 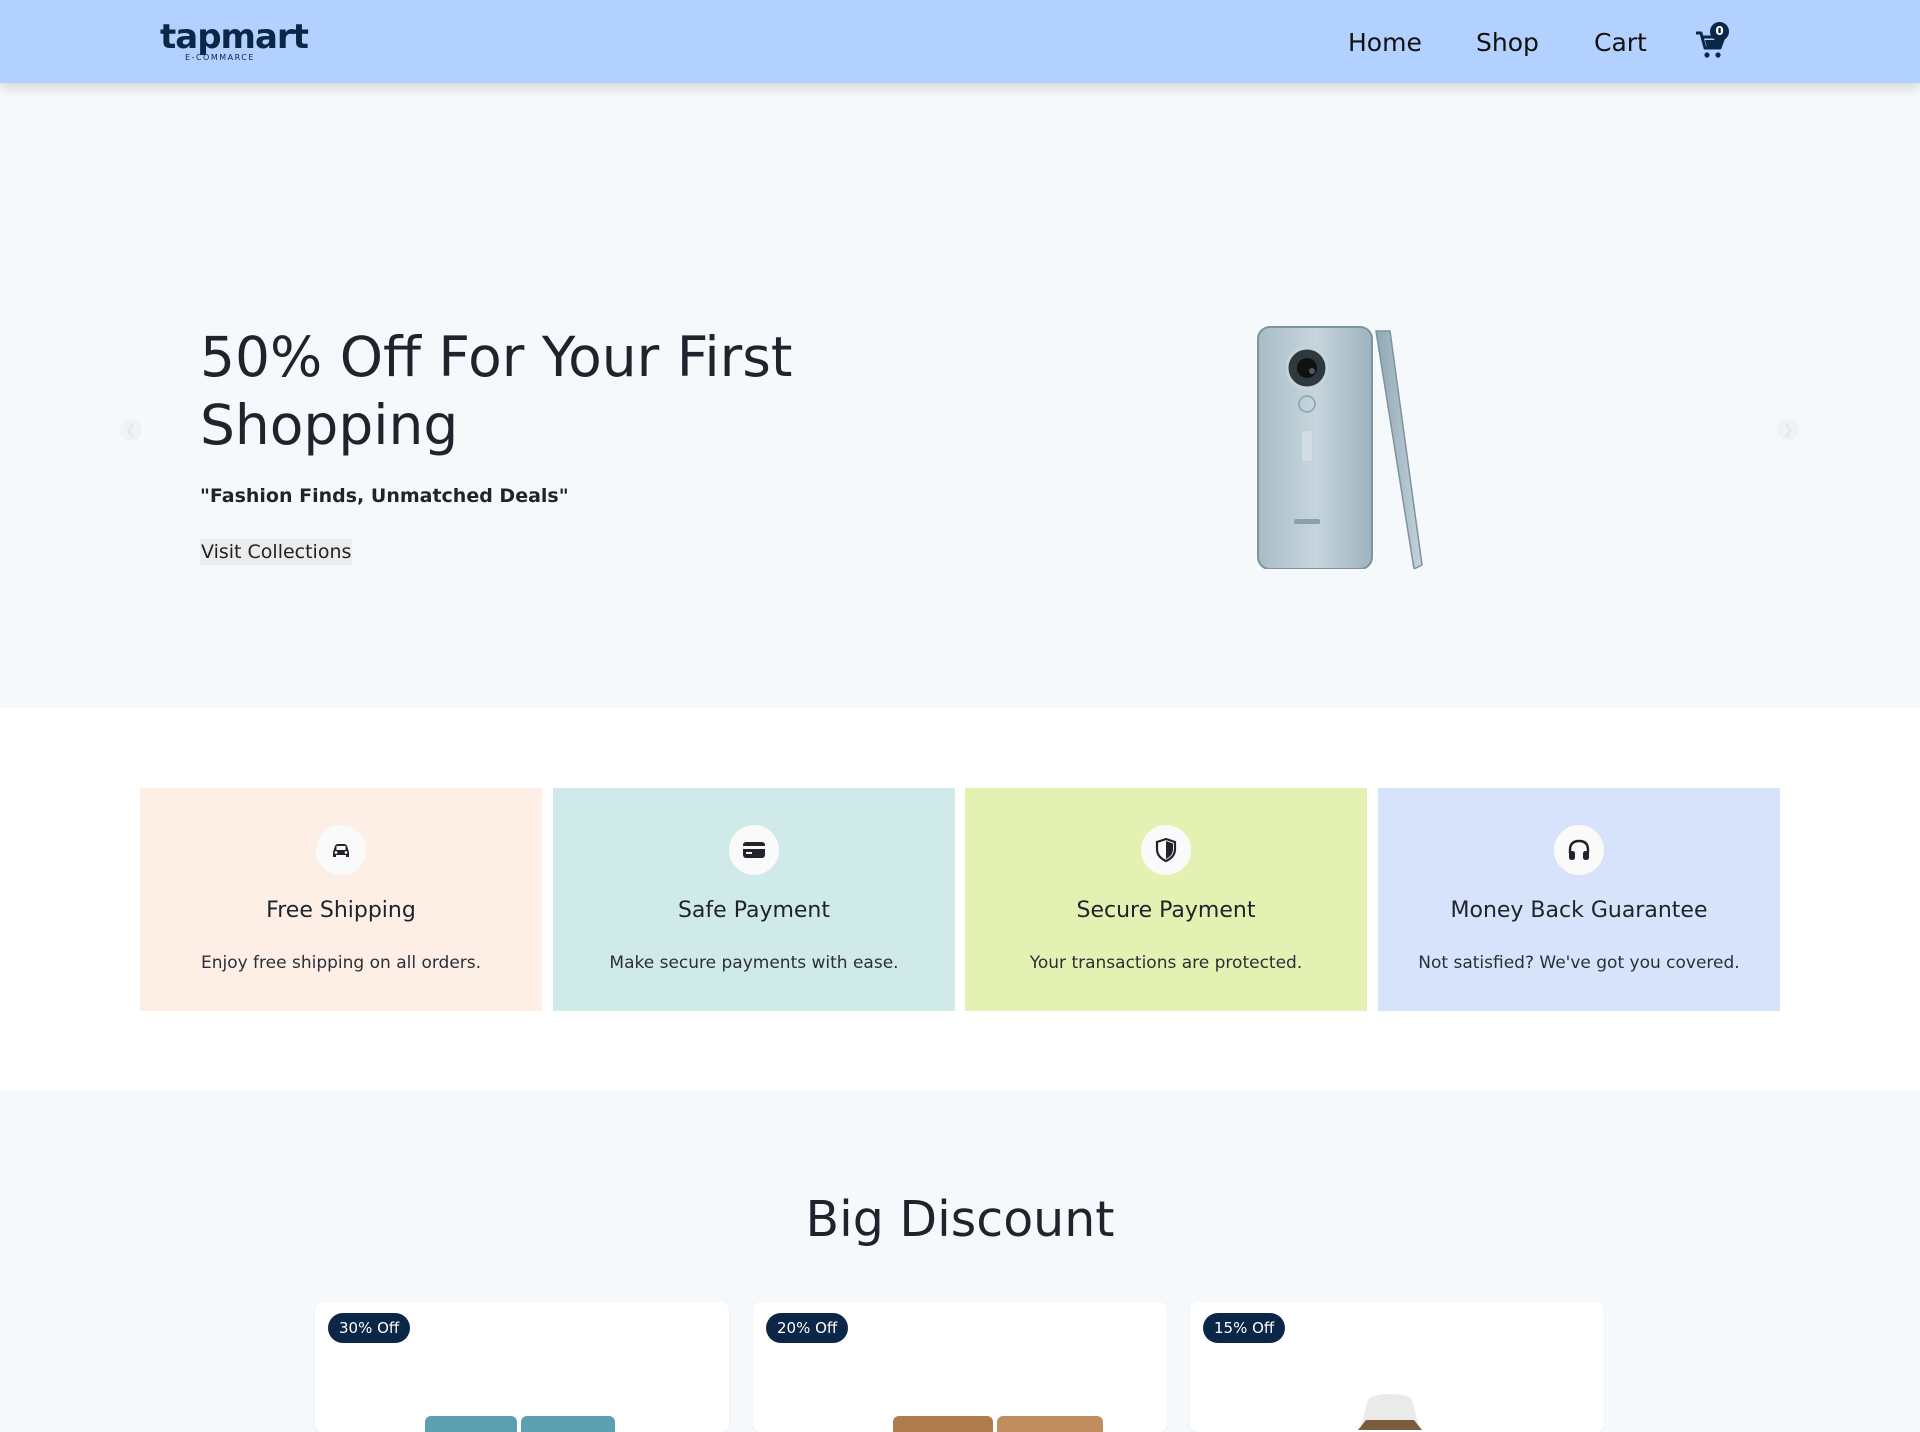 I want to click on hero-tagline: "Fashion Finds, Unmatched Deals", so click(x=384, y=496).